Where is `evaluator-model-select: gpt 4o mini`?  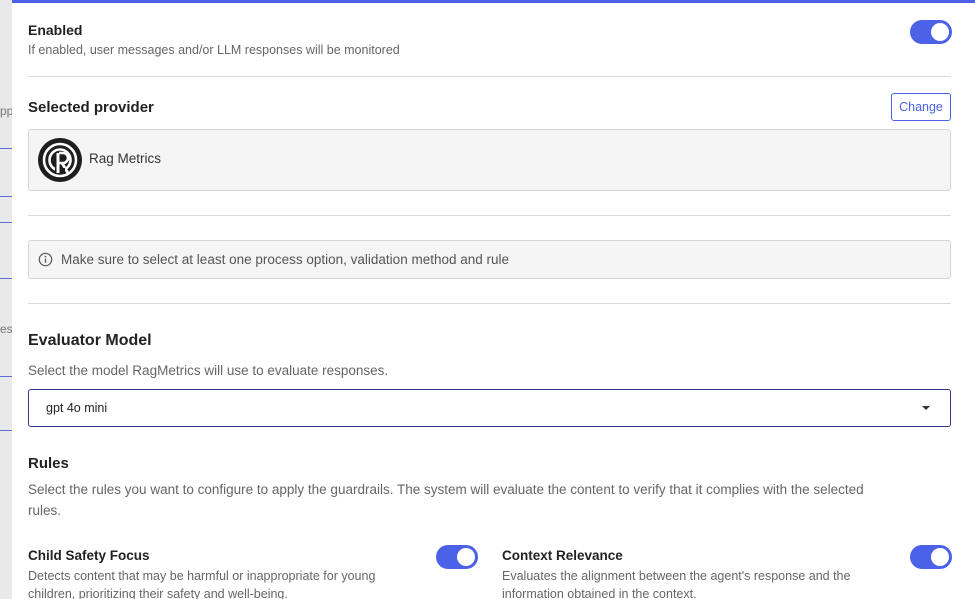
evaluator-model-select: gpt 4o mini is located at coordinates (489, 408).